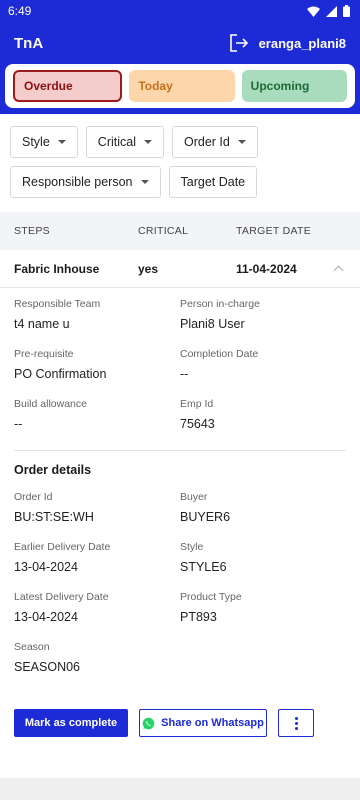 The height and width of the screenshot is (800, 360). What do you see at coordinates (33, 497) in the screenshot?
I see `field-label: Order Id` at bounding box center [33, 497].